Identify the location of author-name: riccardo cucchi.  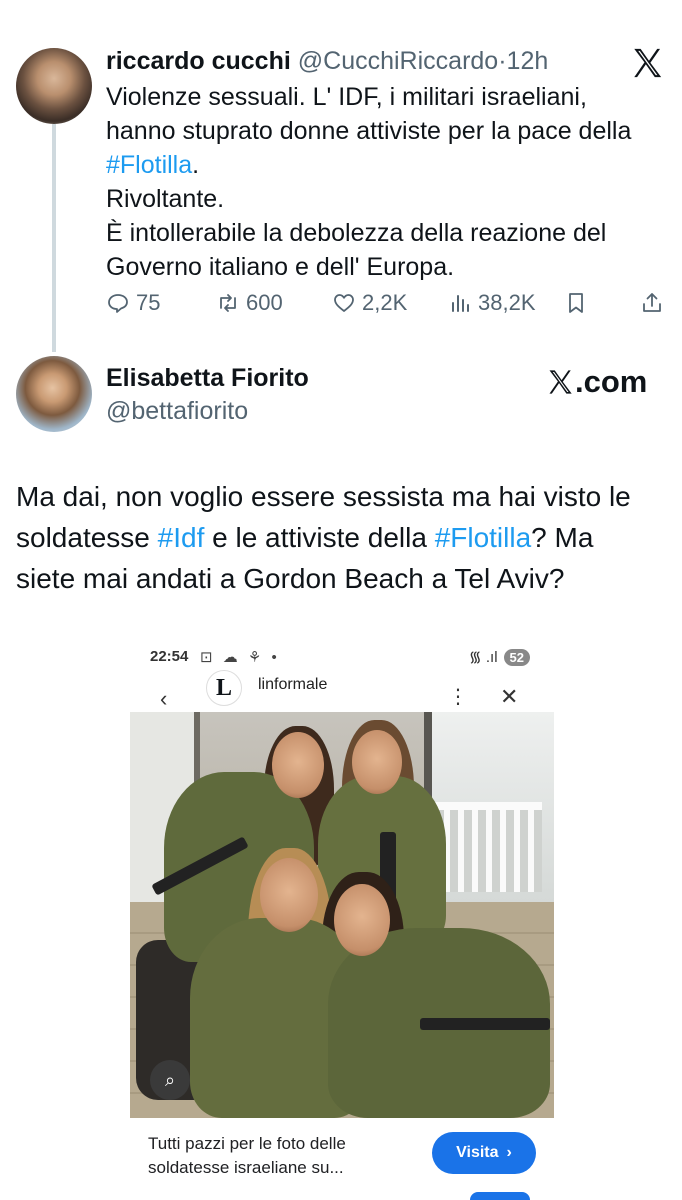
(198, 61).